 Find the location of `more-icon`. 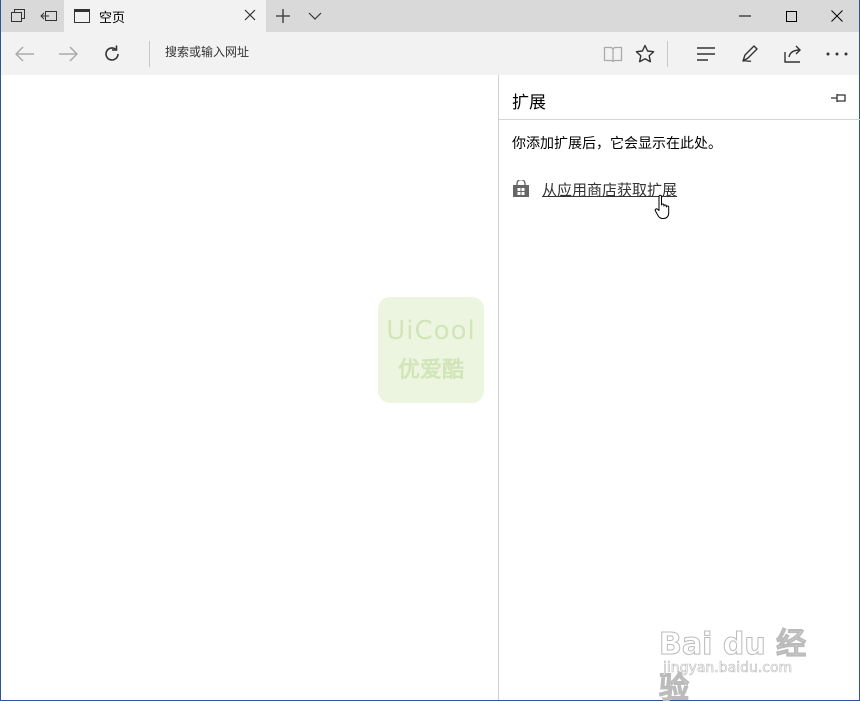

more-icon is located at coordinates (837, 54).